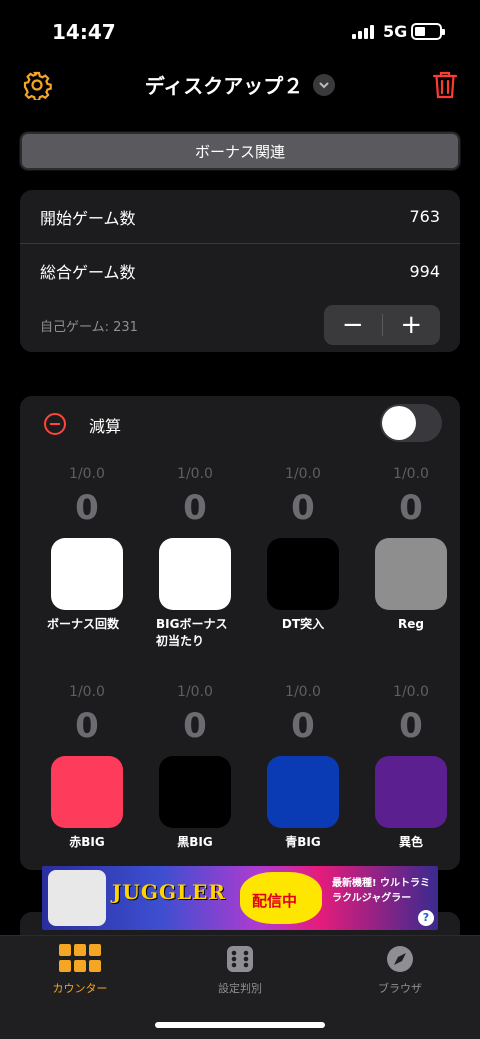 Image resolution: width=480 pixels, height=1039 pixels. Describe the element at coordinates (240, 30) in the screenshot. I see `status-bar: 14:47 5G` at that location.